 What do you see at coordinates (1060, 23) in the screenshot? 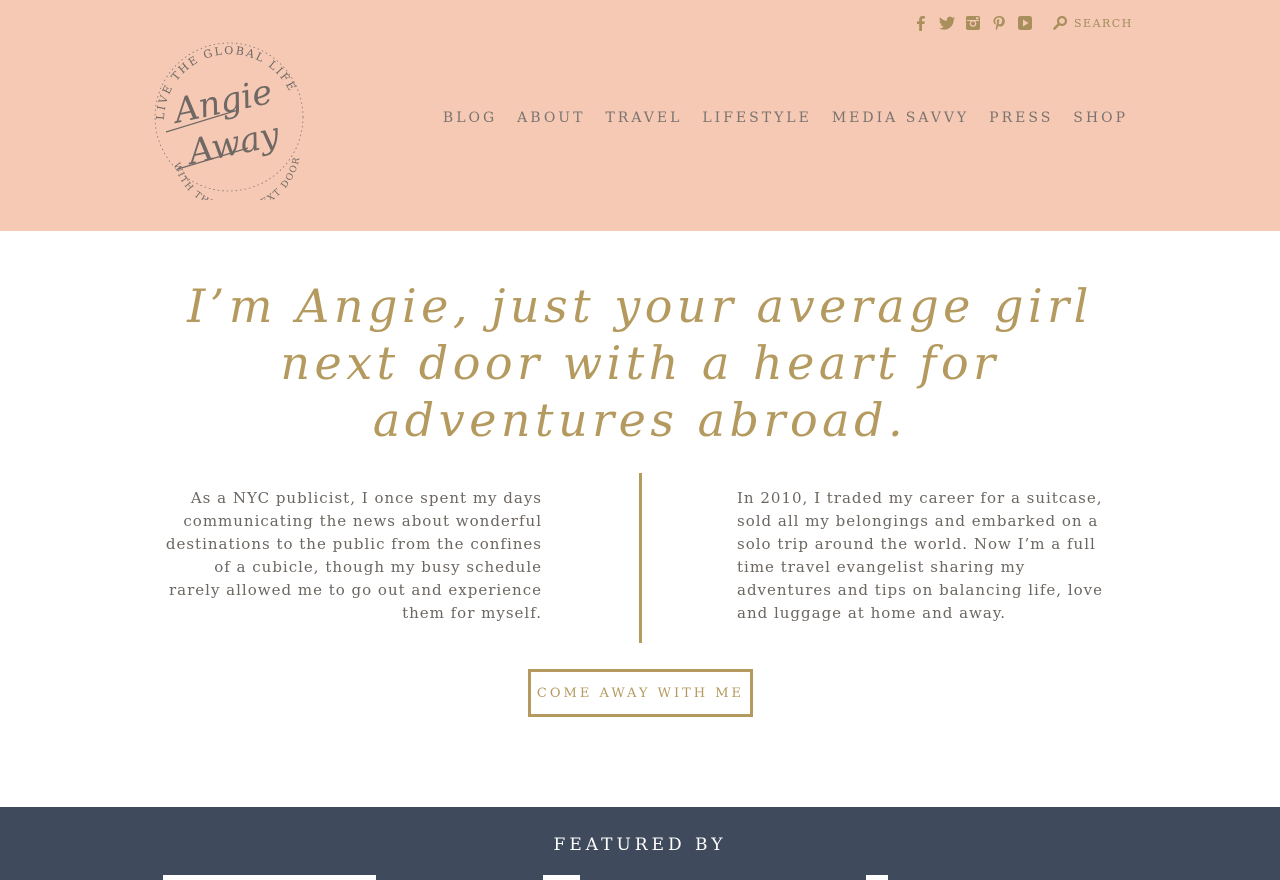
I see `search-icon` at bounding box center [1060, 23].